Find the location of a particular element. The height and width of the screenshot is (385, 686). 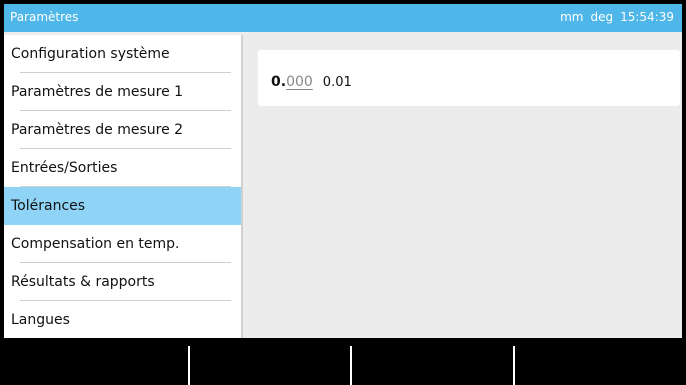

softkey-bar is located at coordinates (343, 362).